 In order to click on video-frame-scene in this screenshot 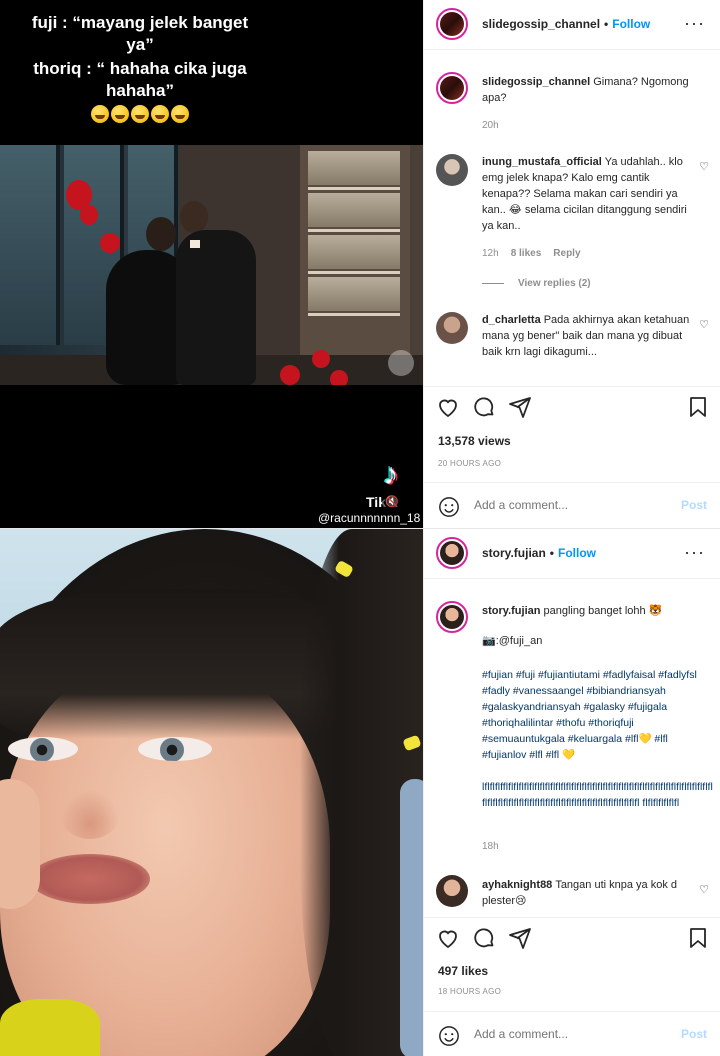, I will do `click(211, 265)`.